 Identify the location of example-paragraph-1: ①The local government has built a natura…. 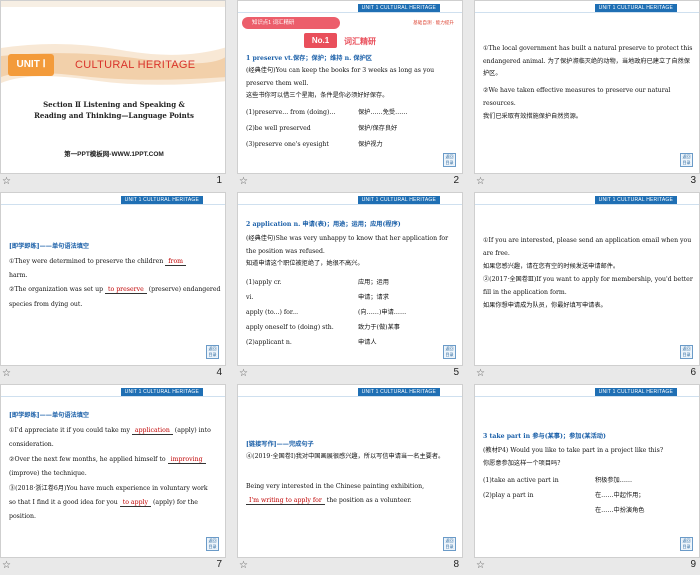
(588, 61).